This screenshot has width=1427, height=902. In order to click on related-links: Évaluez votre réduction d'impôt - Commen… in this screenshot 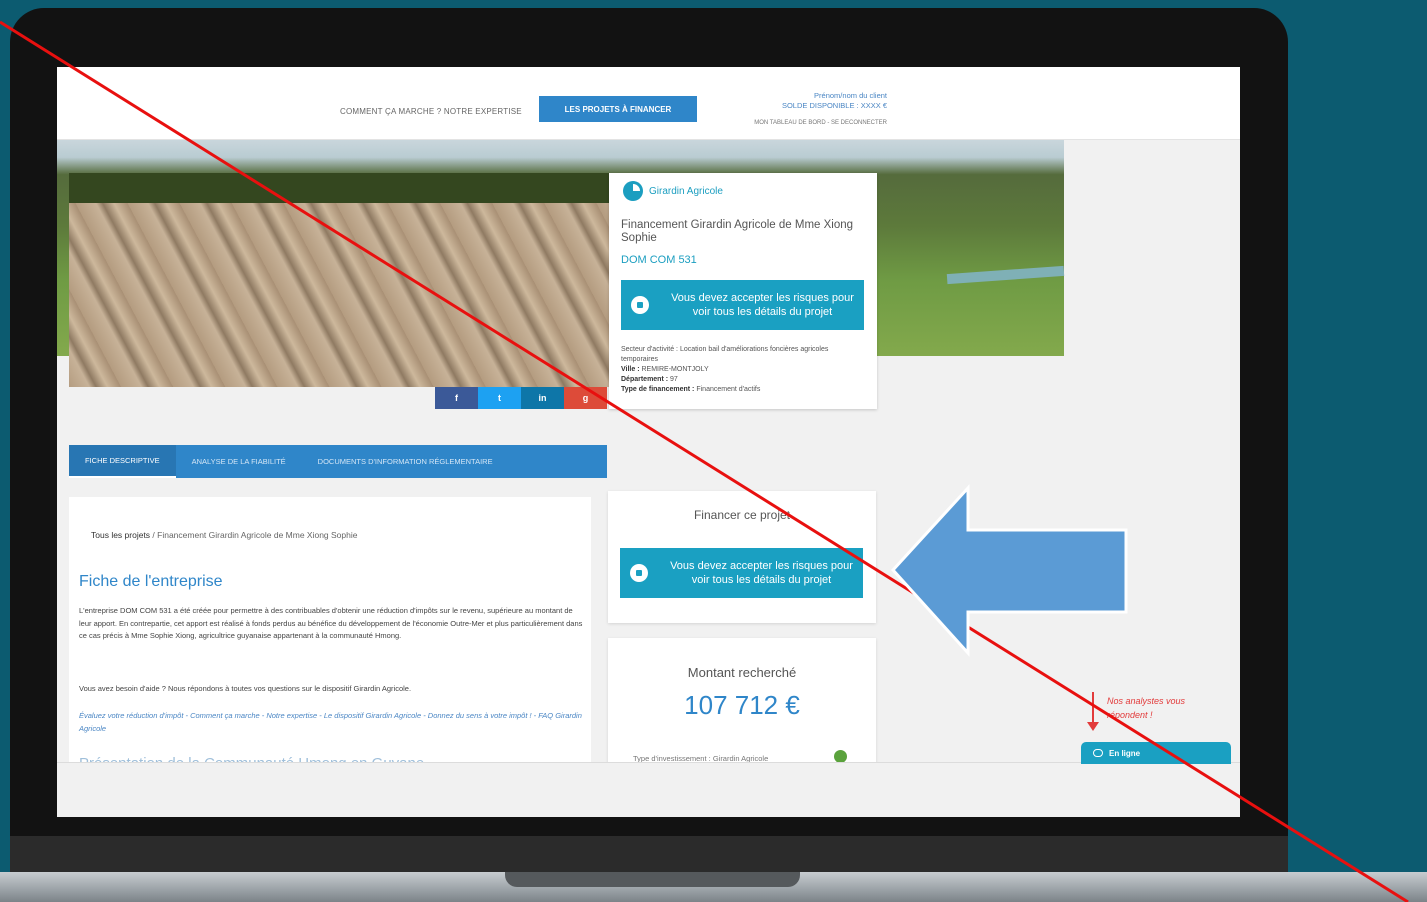, I will do `click(331, 722)`.